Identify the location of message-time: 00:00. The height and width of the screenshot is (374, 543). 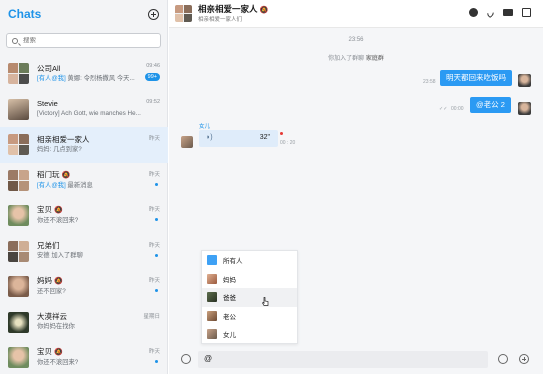
(457, 109).